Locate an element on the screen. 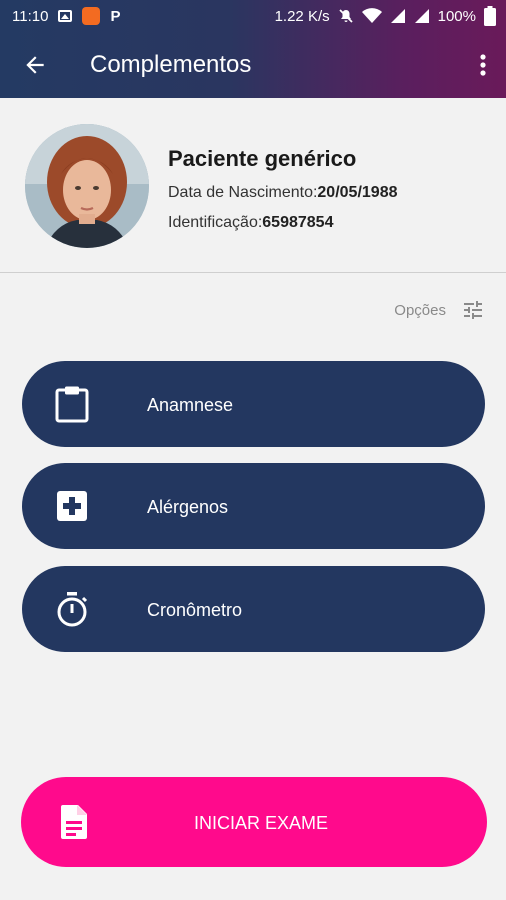  stopwatch-icon is located at coordinates (72, 609).